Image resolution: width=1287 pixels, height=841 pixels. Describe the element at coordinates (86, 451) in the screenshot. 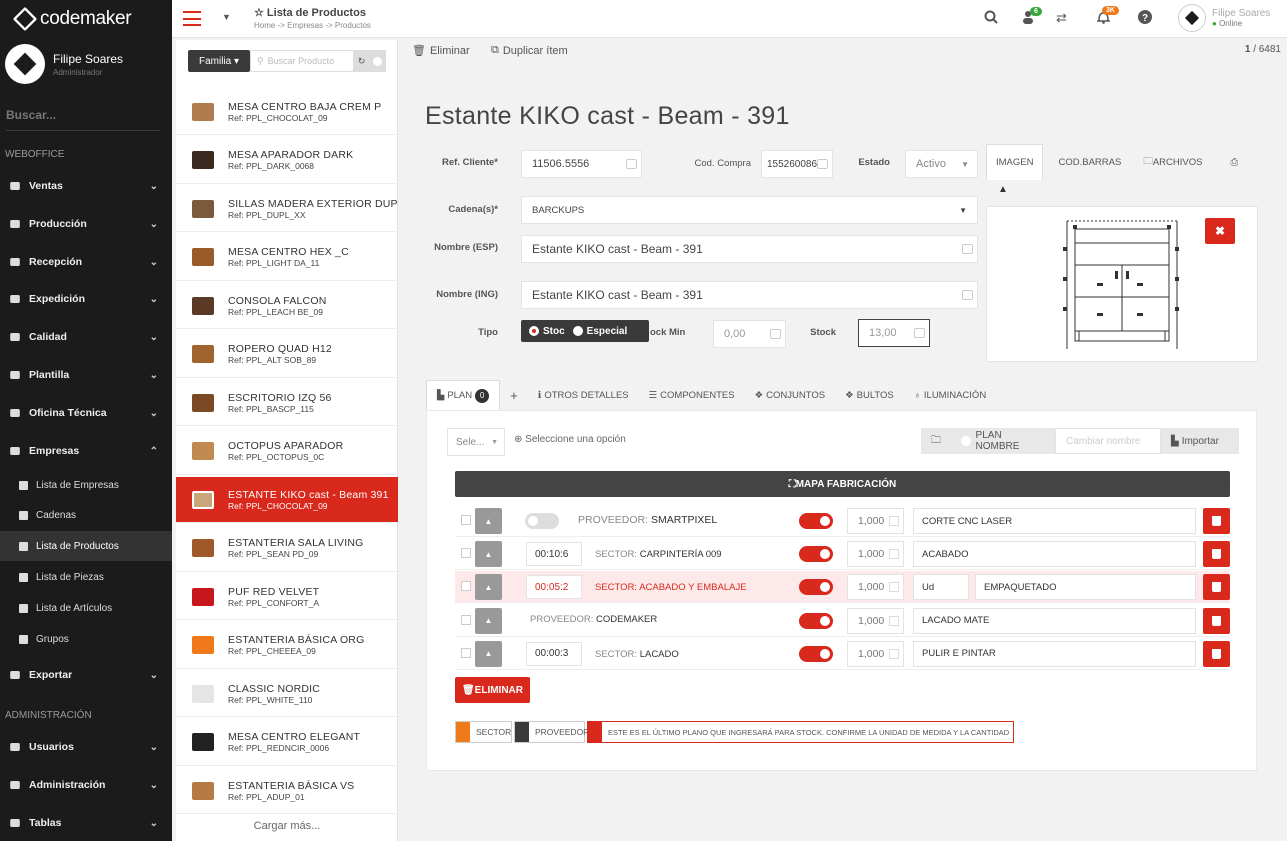

I see `sidebar-item-empresas: Empresas ⌃` at that location.